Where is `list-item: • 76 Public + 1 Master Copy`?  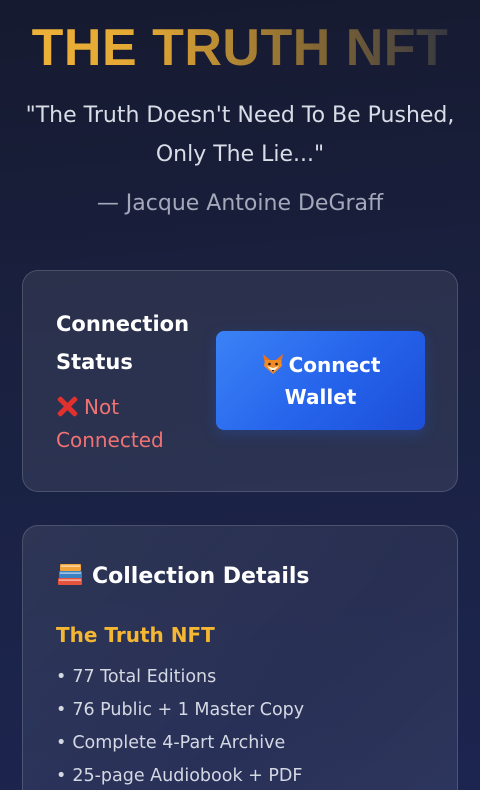
list-item: • 76 Public + 1 Master Copy is located at coordinates (180, 710).